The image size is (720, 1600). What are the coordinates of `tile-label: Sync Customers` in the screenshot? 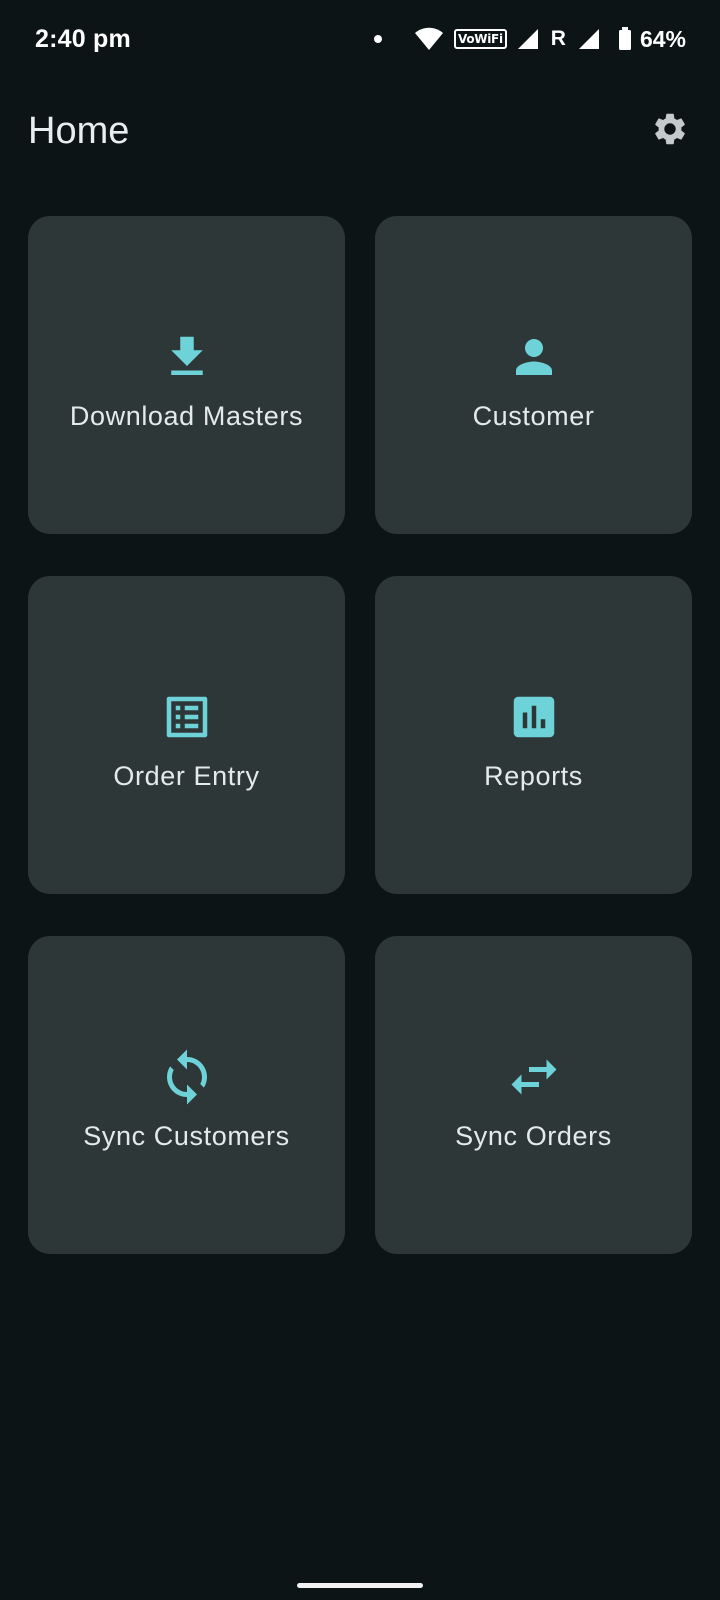 It's located at (186, 1135).